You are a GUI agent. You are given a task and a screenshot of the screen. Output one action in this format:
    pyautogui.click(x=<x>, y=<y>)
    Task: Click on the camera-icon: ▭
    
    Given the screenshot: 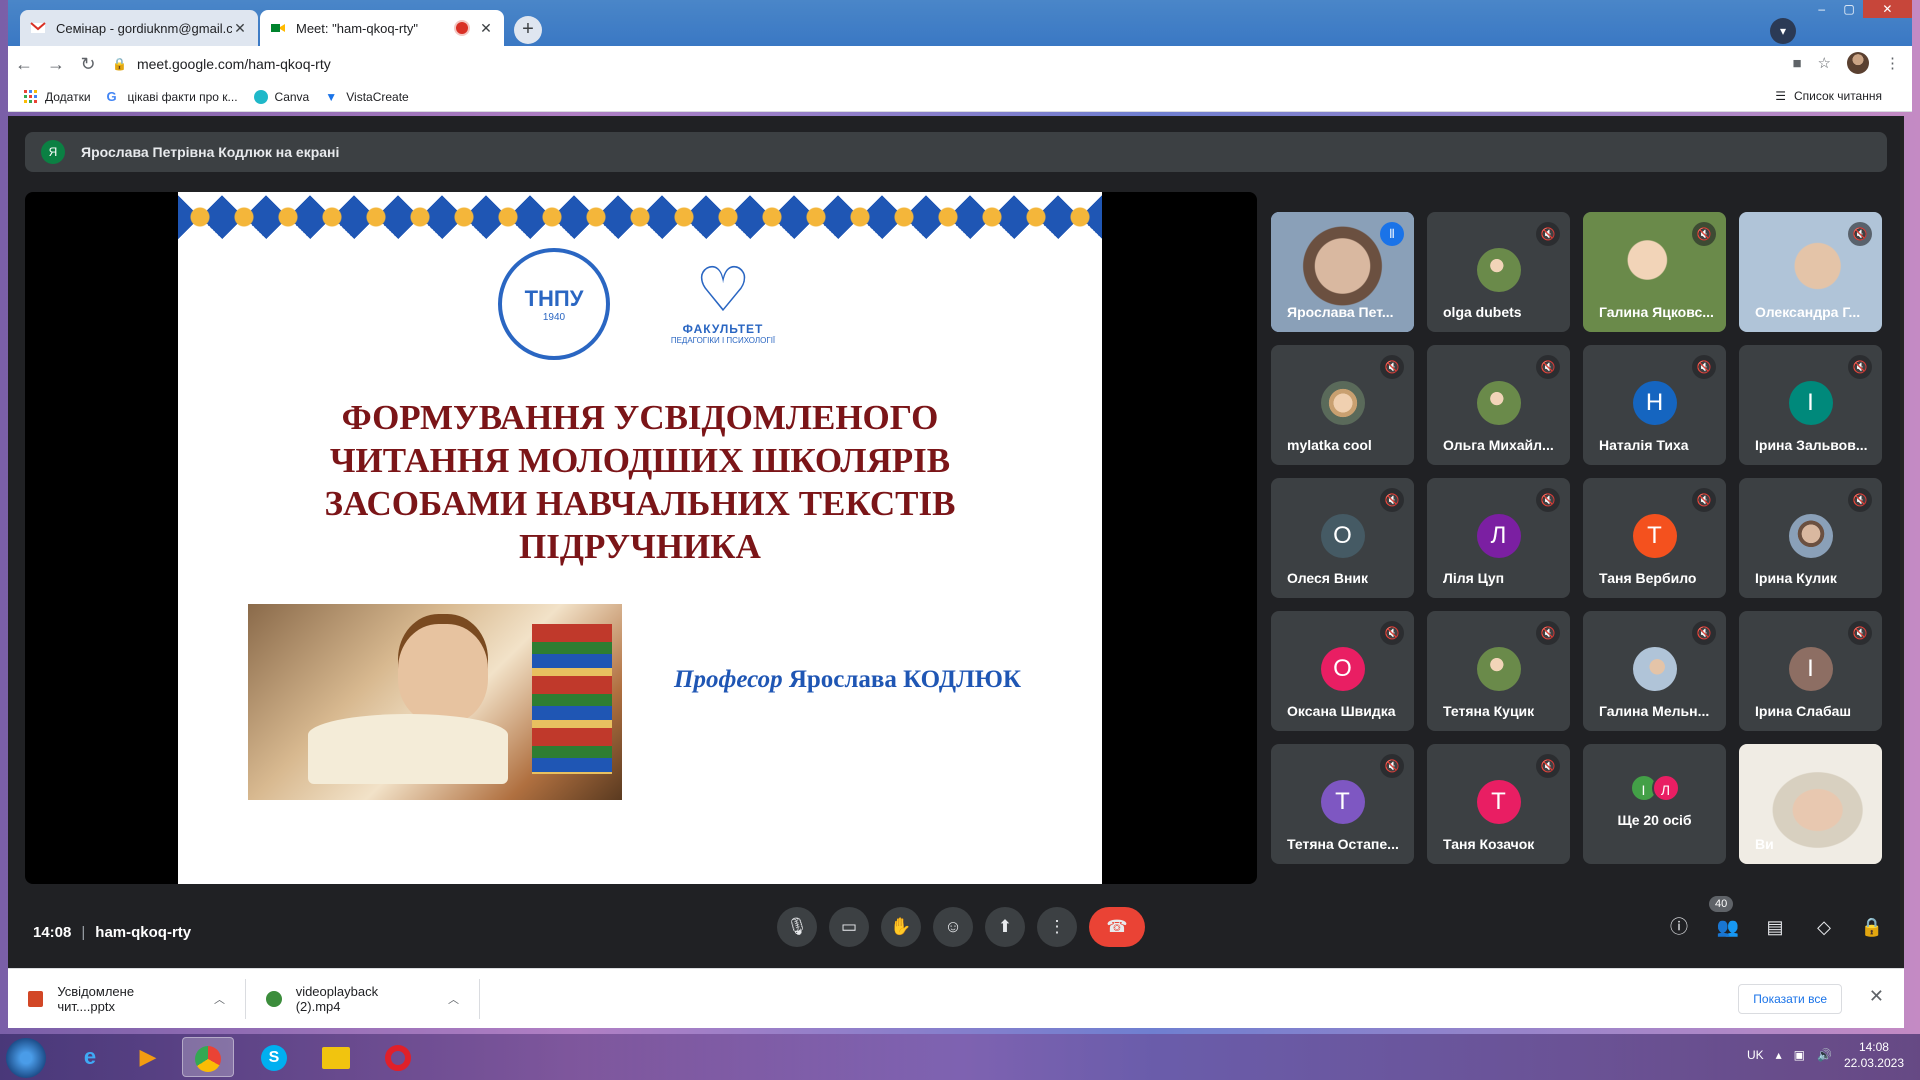 What is the action you would take?
    pyautogui.click(x=849, y=926)
    